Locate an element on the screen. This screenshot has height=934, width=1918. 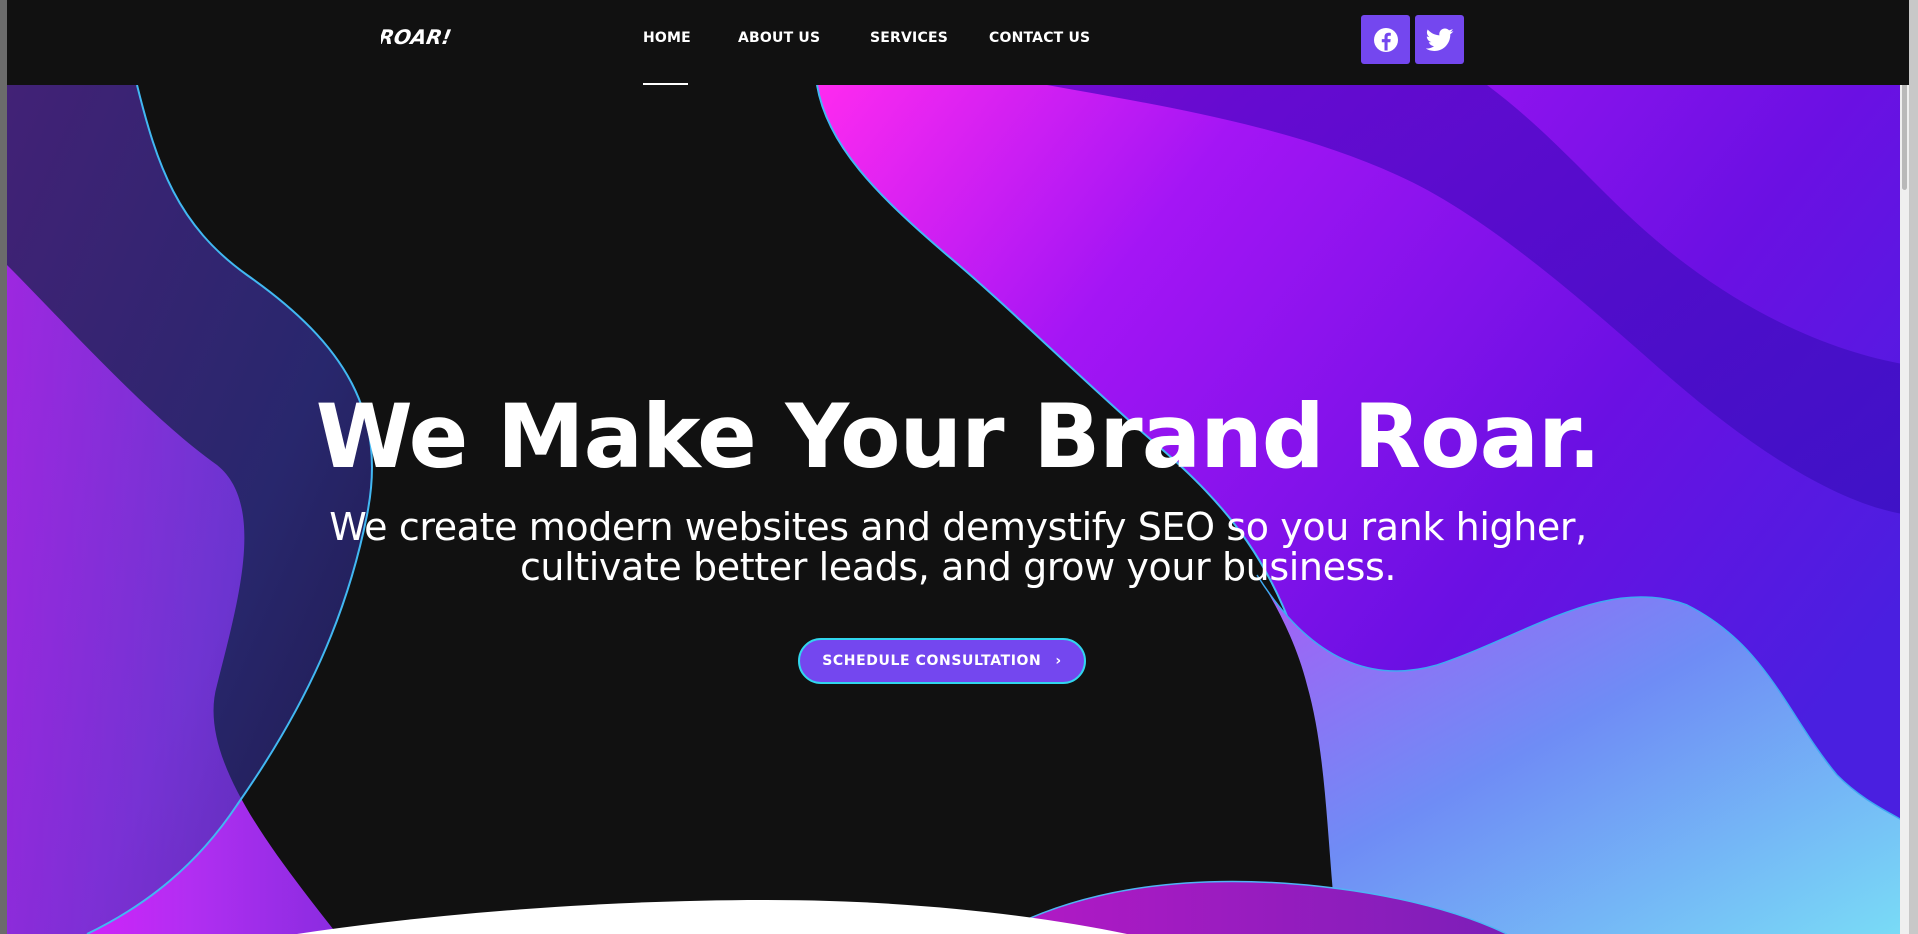
nav-active-indicator is located at coordinates (665, 84).